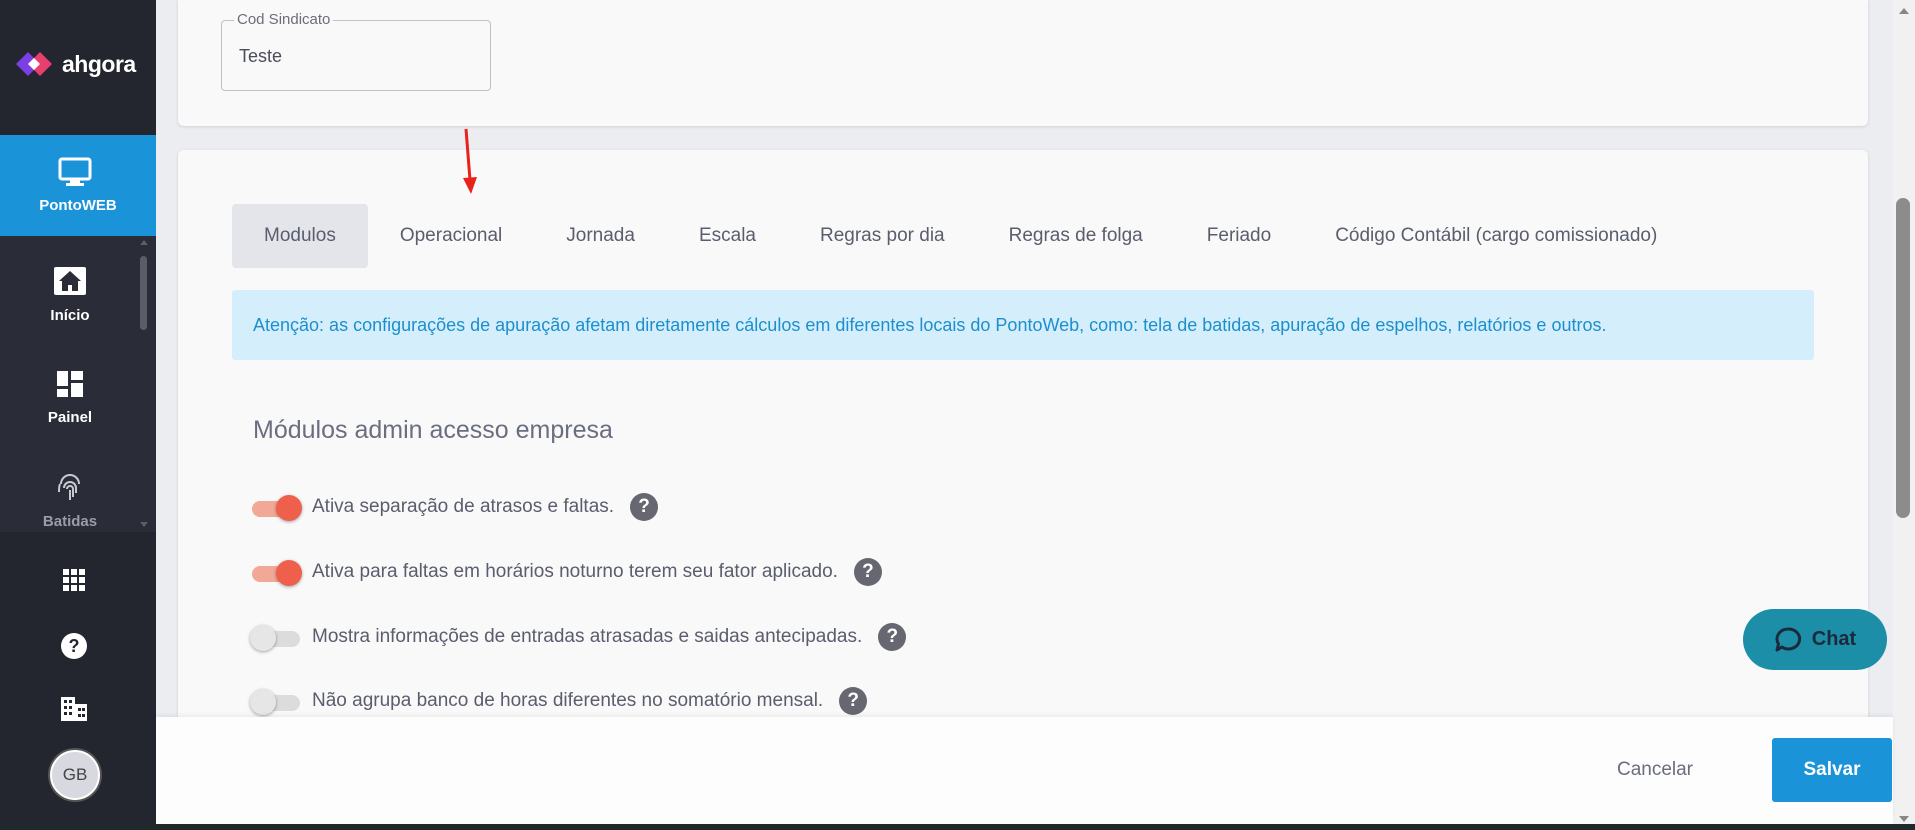  Describe the element at coordinates (356, 51) in the screenshot. I see `cod-sindicato-field: Cod Sindicato Teste` at that location.